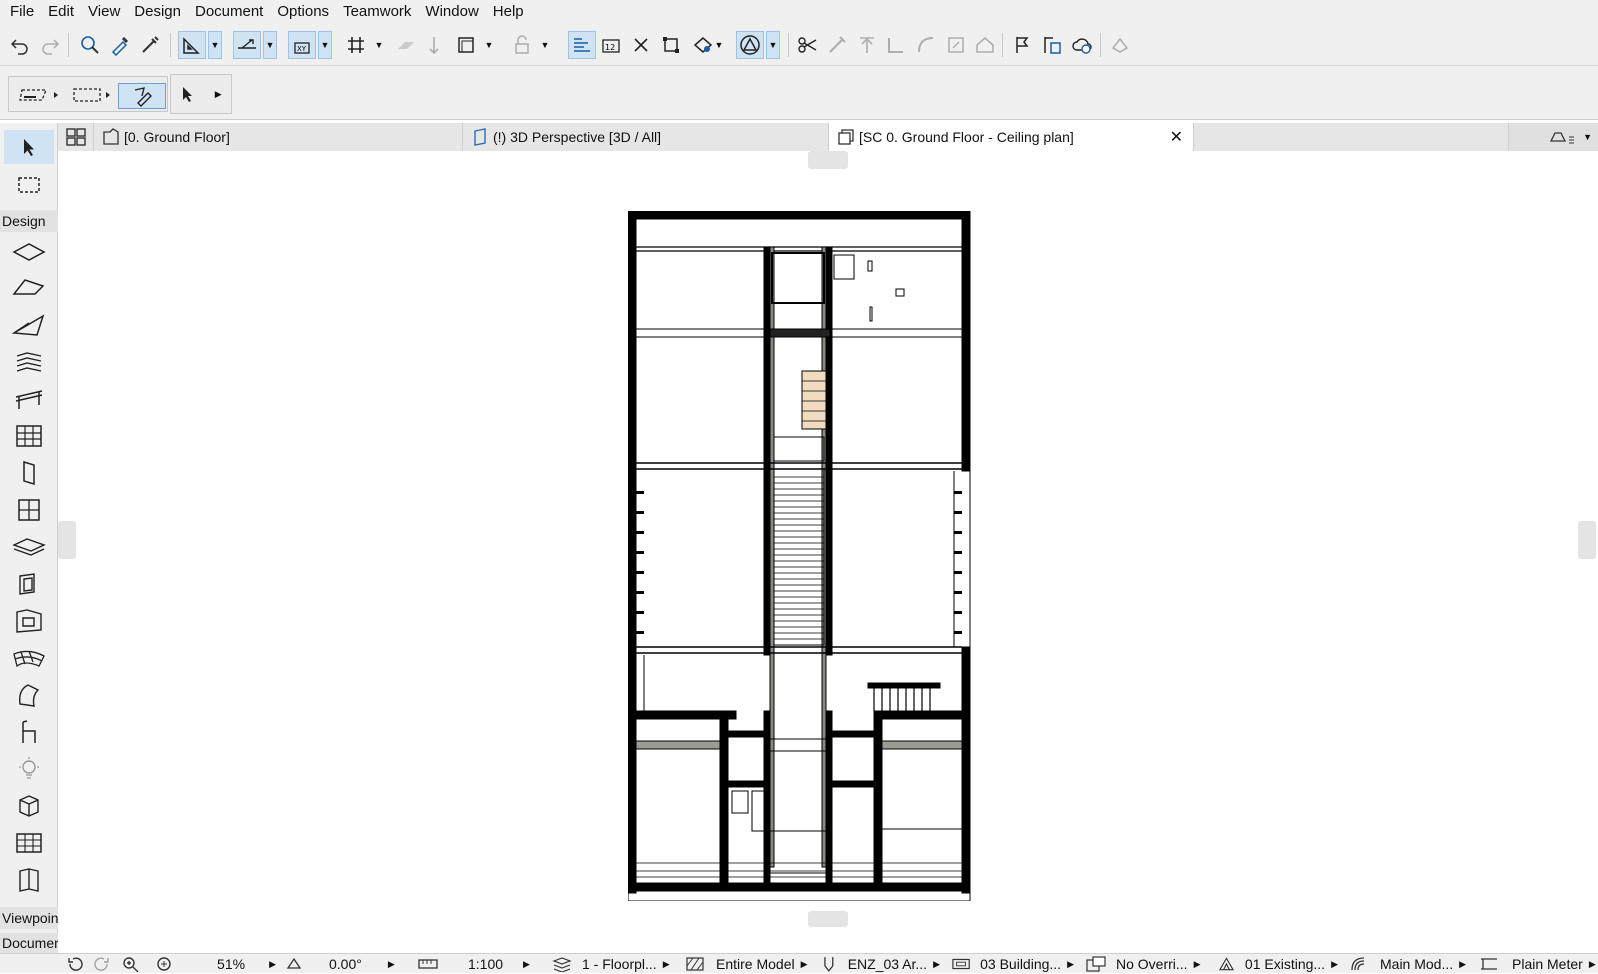  What do you see at coordinates (406, 45) in the screenshot?
I see `surface-icon` at bounding box center [406, 45].